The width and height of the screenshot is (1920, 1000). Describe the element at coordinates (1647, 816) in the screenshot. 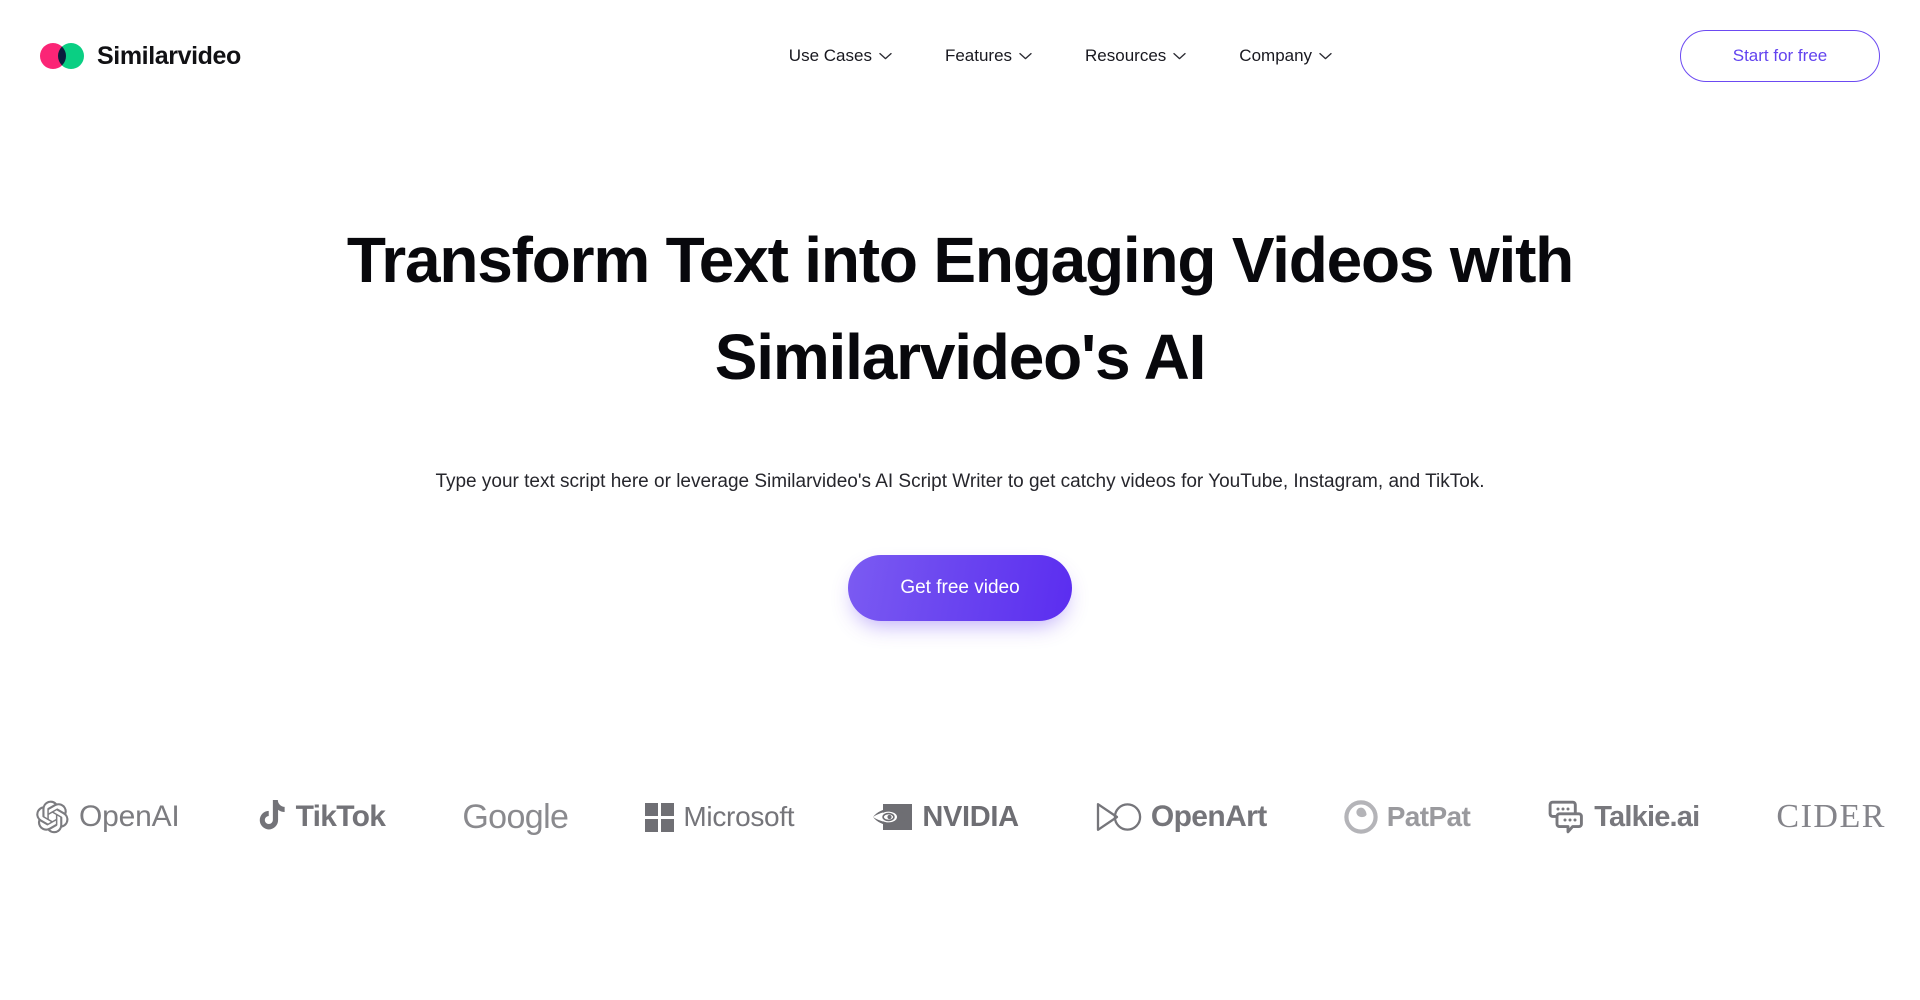

I see `logo-label: Talkie.ai` at that location.